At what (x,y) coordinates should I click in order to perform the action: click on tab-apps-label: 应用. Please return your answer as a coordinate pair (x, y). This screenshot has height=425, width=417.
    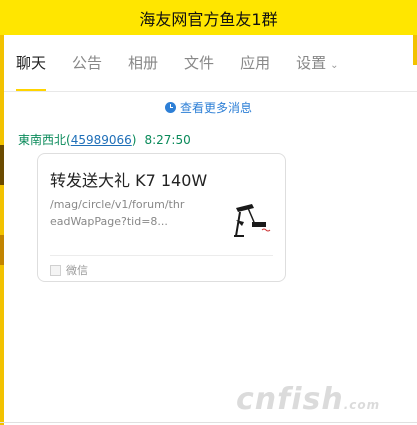
    Looking at the image, I should click on (255, 63).